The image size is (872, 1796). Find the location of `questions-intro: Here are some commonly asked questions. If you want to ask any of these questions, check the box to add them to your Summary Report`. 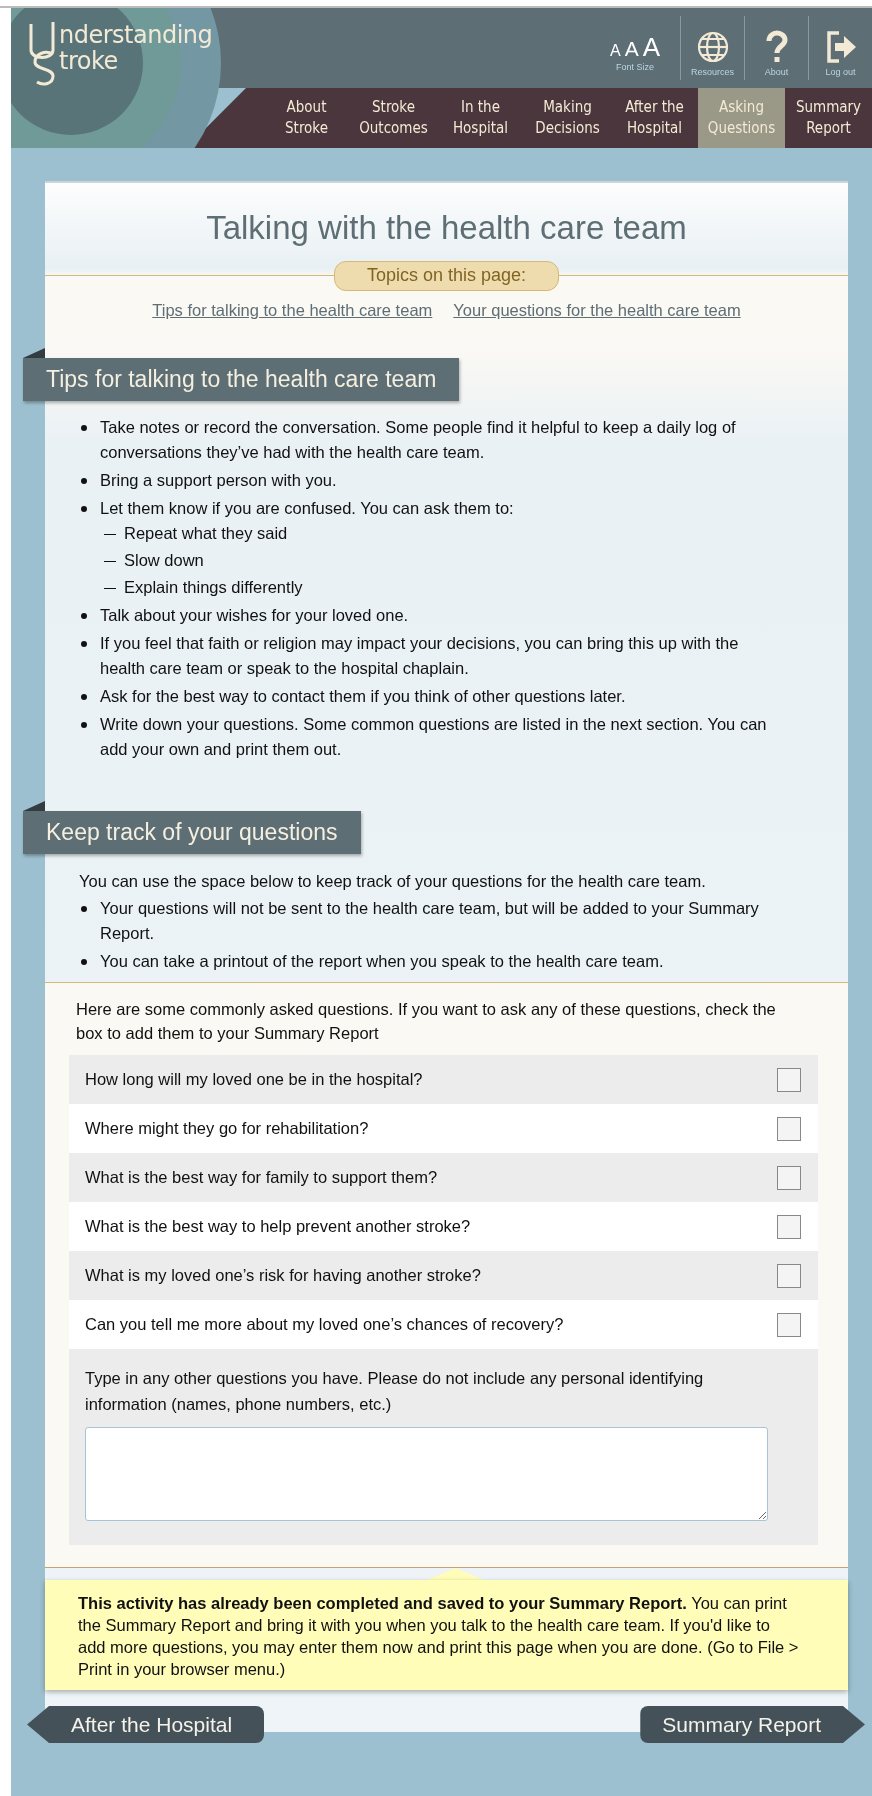

questions-intro: Here are some commonly asked questions. If you want to ask any of these questions, check the box to add them to your Summary Report is located at coordinates (426, 1021).